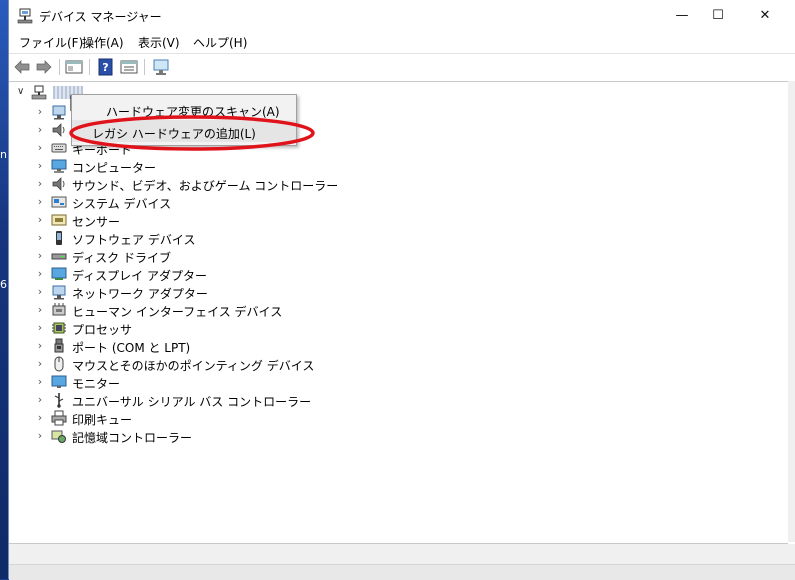 This screenshot has height=580, width=795. What do you see at coordinates (3, 284) in the screenshot?
I see `desktop-glyph: 6` at bounding box center [3, 284].